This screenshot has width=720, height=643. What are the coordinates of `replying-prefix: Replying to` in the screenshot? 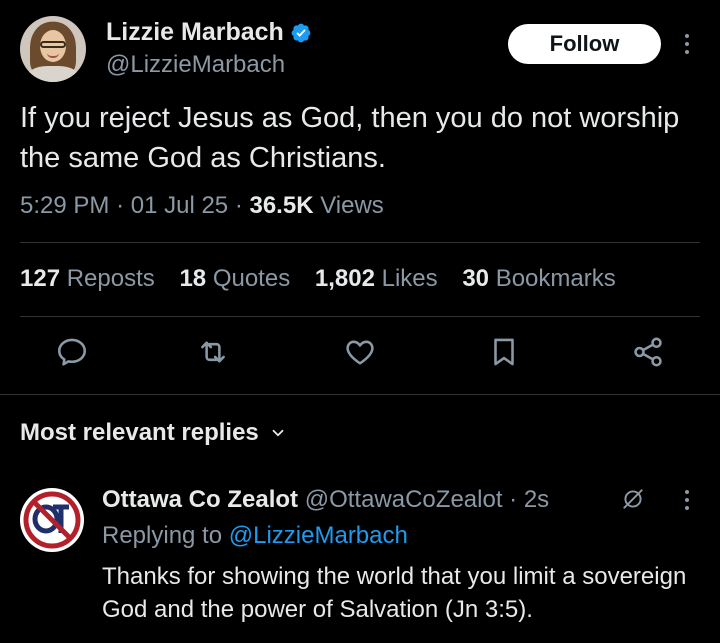 It's located at (162, 535).